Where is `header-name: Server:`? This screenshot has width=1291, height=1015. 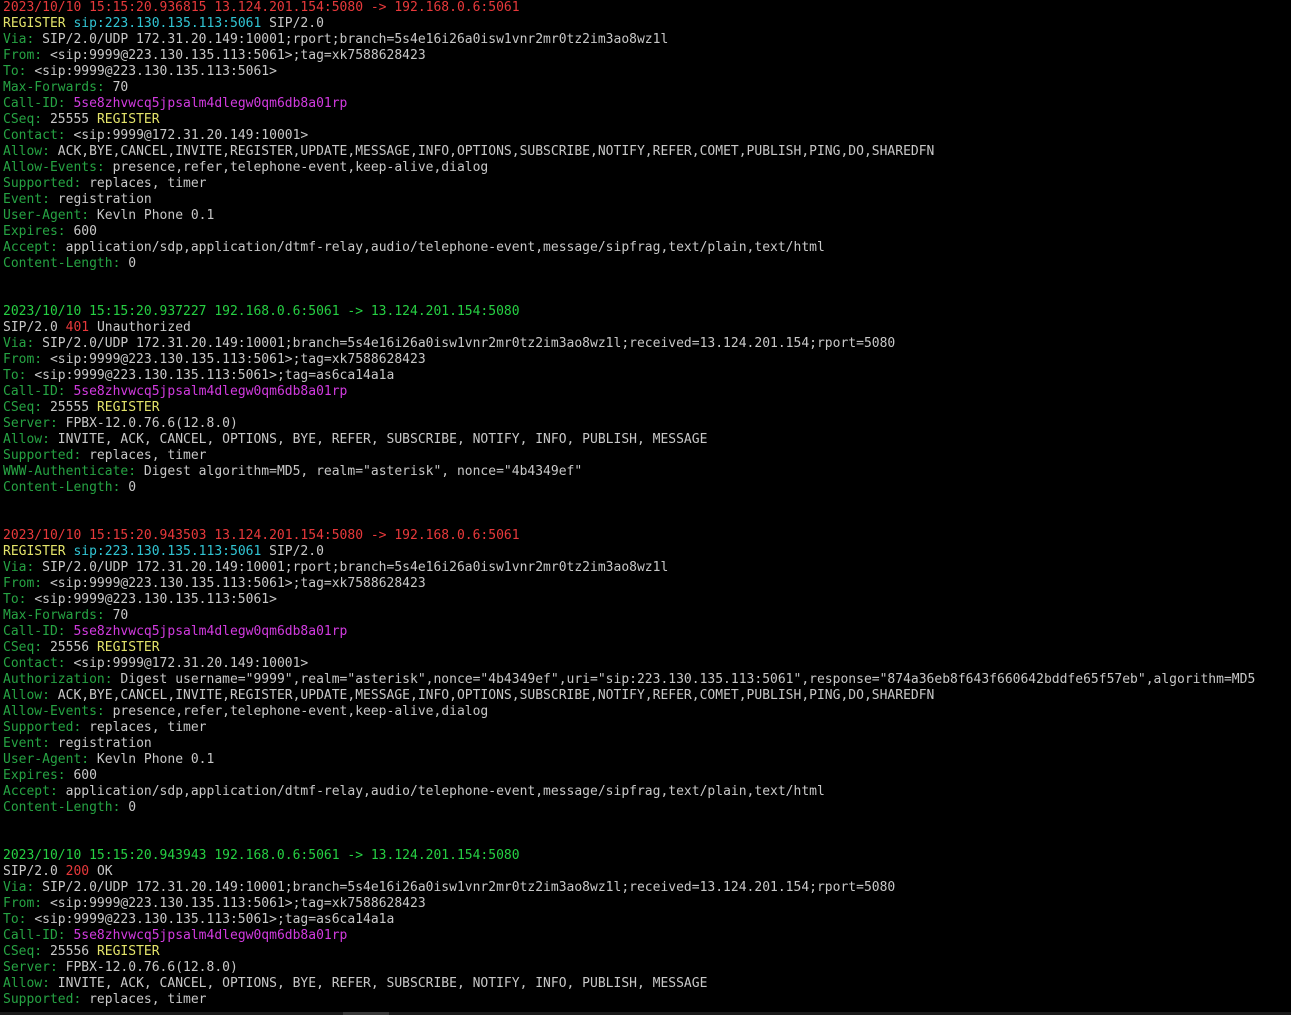 header-name: Server: is located at coordinates (30, 967).